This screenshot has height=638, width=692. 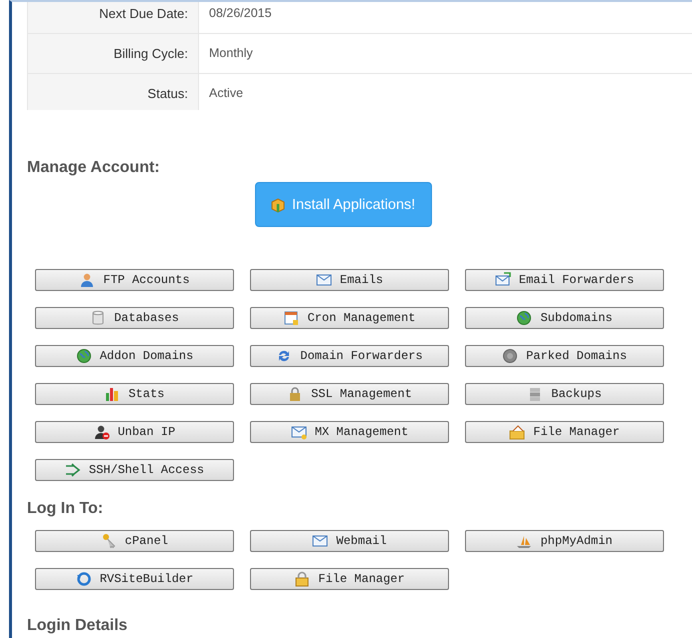 What do you see at coordinates (564, 318) in the screenshot?
I see `tool-button: Subdomains` at bounding box center [564, 318].